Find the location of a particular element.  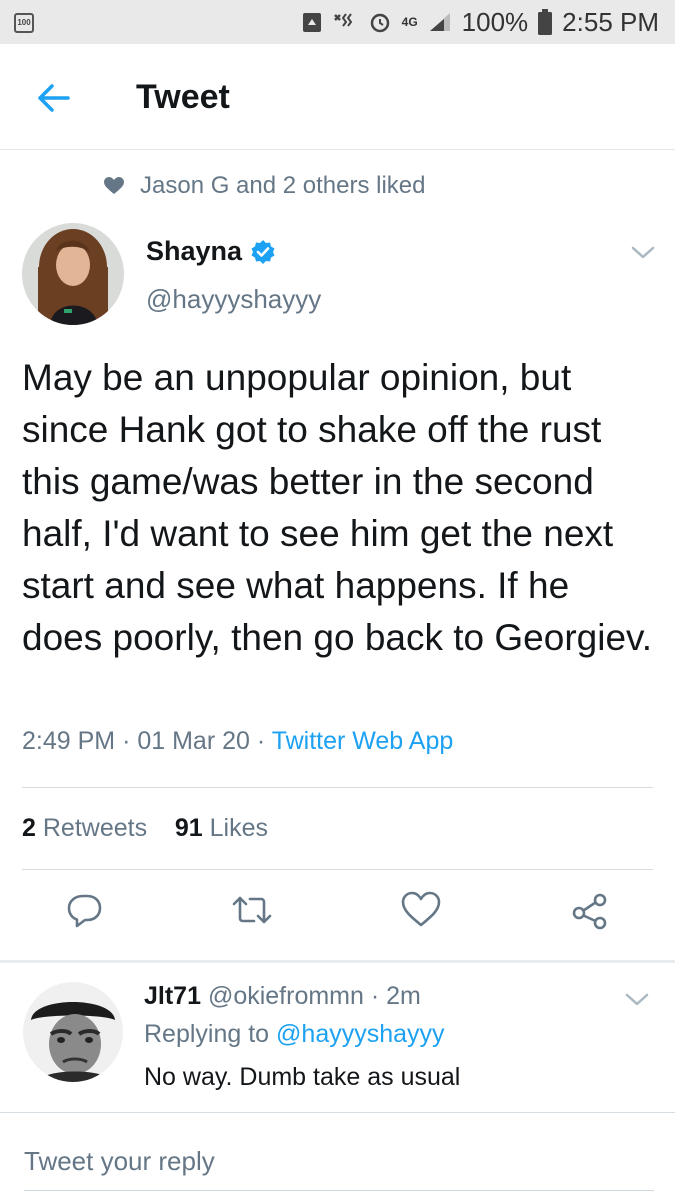

retweet-icon is located at coordinates (252, 910).